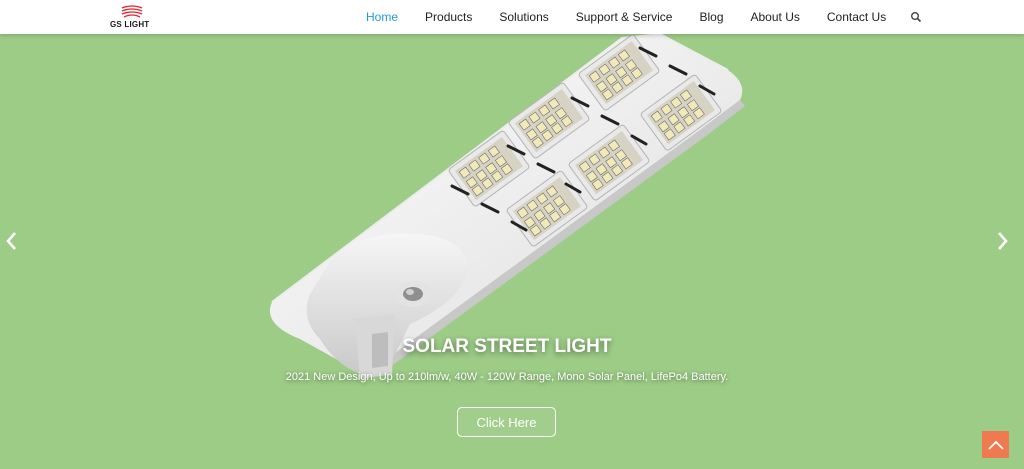  What do you see at coordinates (507, 346) in the screenshot?
I see `slide-title: SOLAR STREET LIGHT` at bounding box center [507, 346].